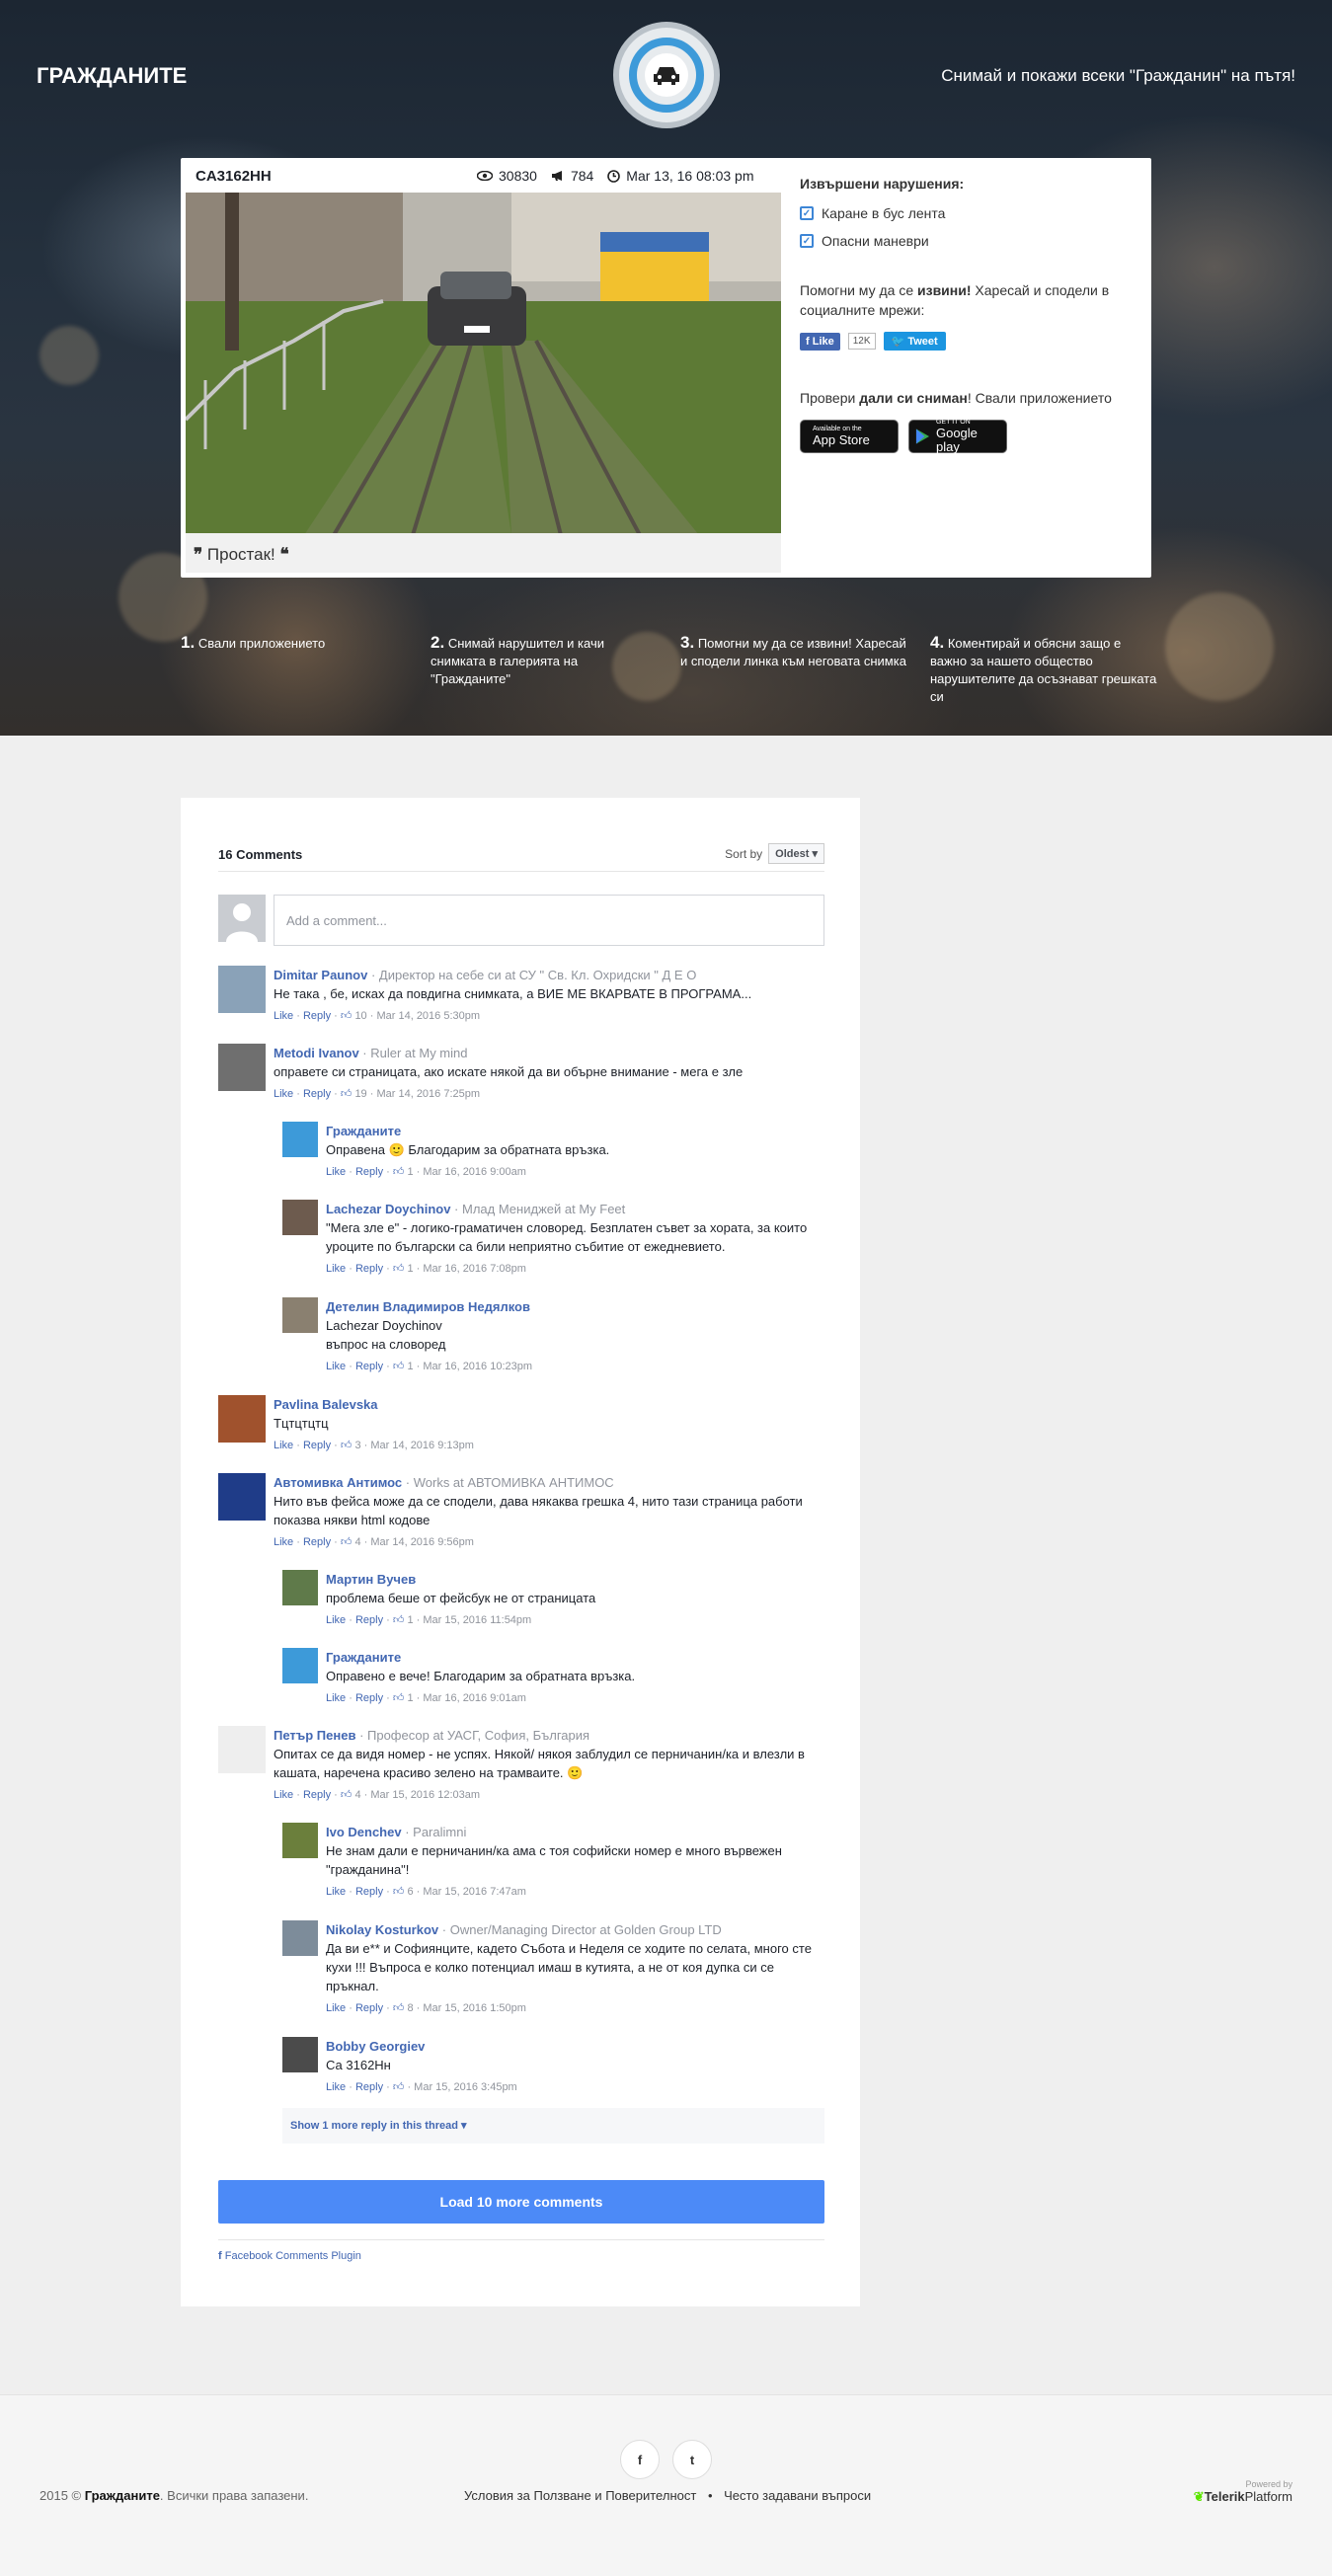 The height and width of the screenshot is (2576, 1332). What do you see at coordinates (375, 2046) in the screenshot?
I see `commenter-name: Bobby Georgiev` at bounding box center [375, 2046].